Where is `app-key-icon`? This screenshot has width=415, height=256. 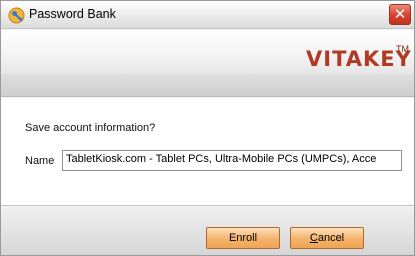 app-key-icon is located at coordinates (16, 15).